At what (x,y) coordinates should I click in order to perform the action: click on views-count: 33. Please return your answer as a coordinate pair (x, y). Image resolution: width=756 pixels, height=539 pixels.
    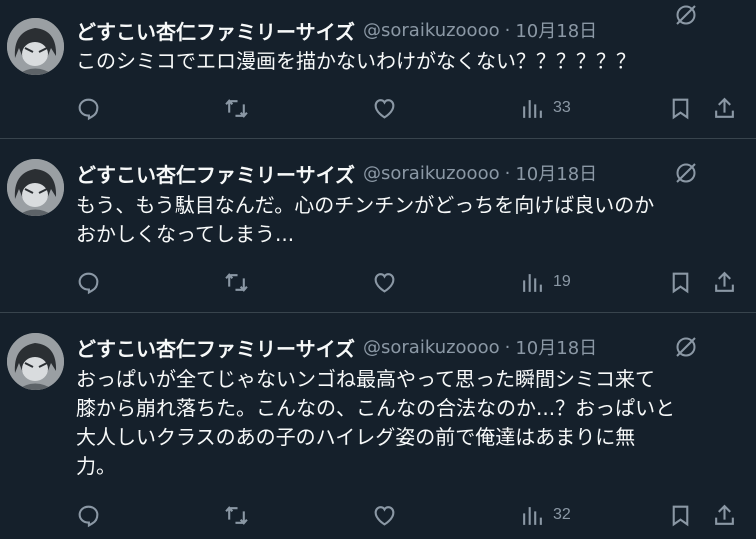
    Looking at the image, I should click on (562, 107).